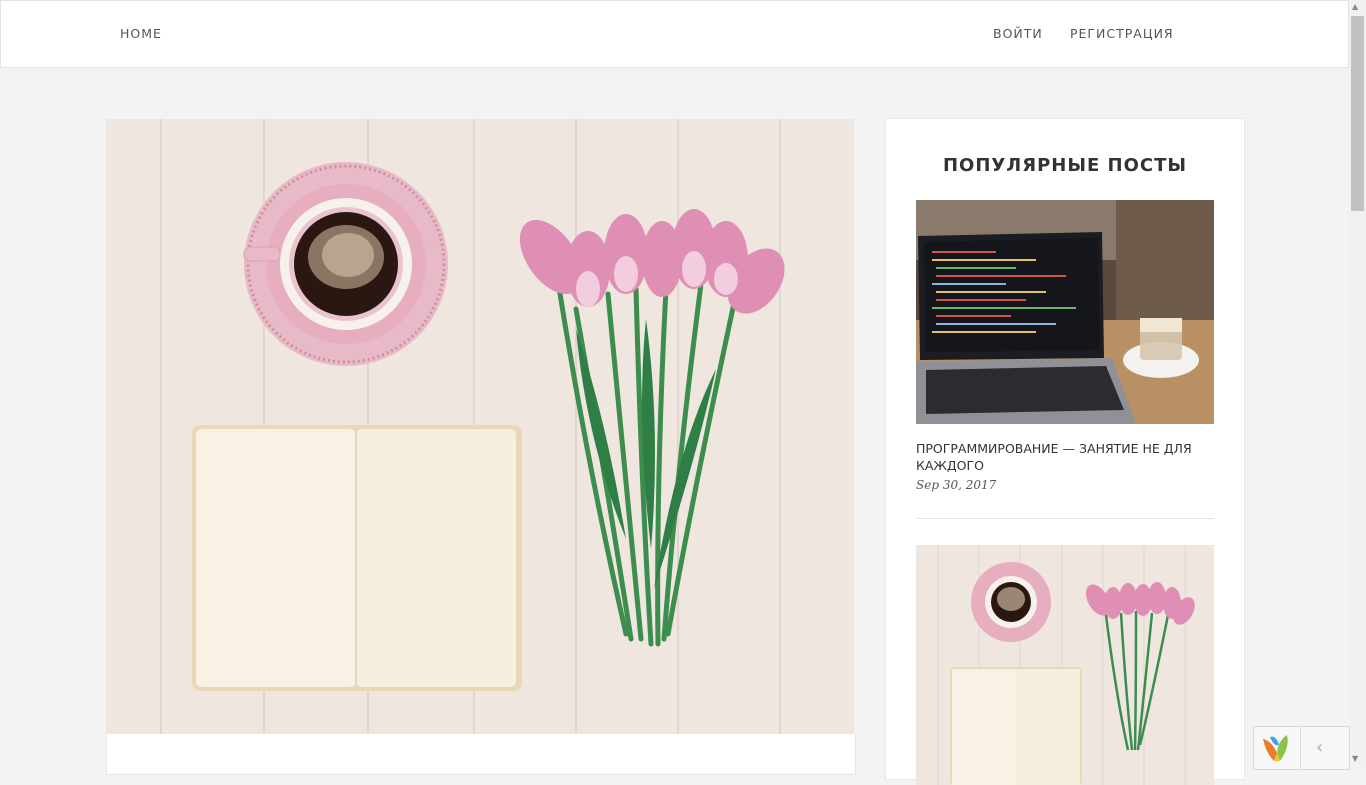  What do you see at coordinates (1122, 33) in the screenshot?
I see `nav-register-link: РЕГИСТРАЦИЯ` at bounding box center [1122, 33].